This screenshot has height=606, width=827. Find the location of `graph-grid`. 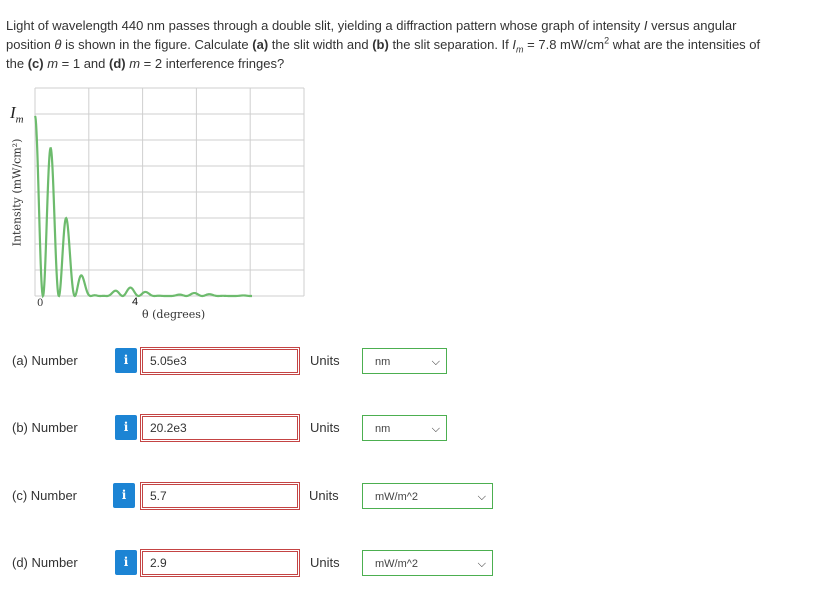

graph-grid is located at coordinates (169, 192).